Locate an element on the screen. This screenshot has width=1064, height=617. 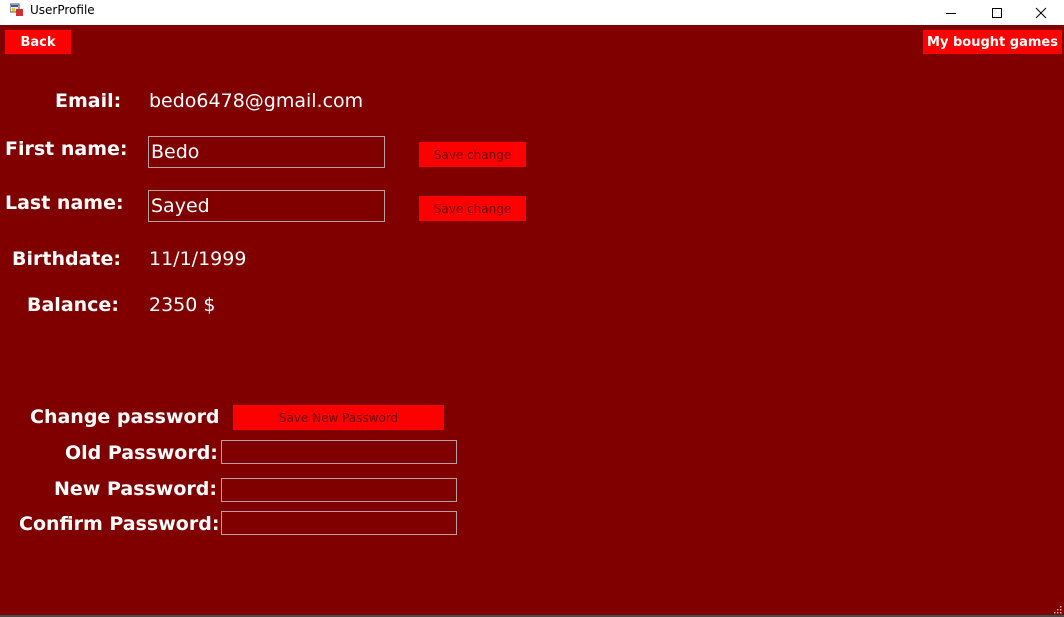
my-bought-games-button: My bought games is located at coordinates (992, 42).